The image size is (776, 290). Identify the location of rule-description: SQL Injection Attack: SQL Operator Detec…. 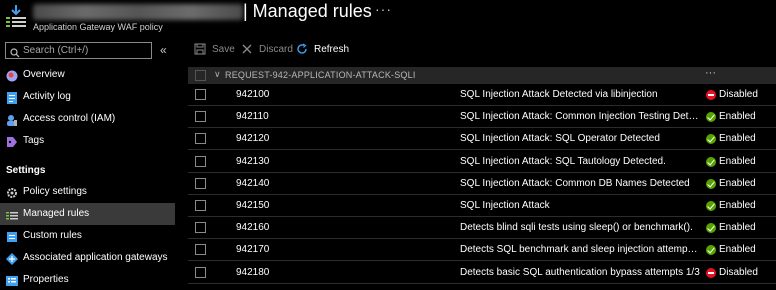
(560, 139).